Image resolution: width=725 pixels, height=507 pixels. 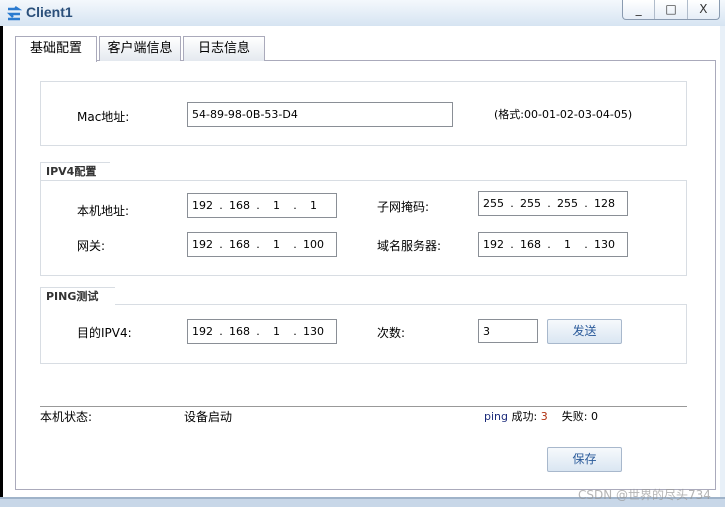 What do you see at coordinates (584, 331) in the screenshot?
I see `send-button: 发送` at bounding box center [584, 331].